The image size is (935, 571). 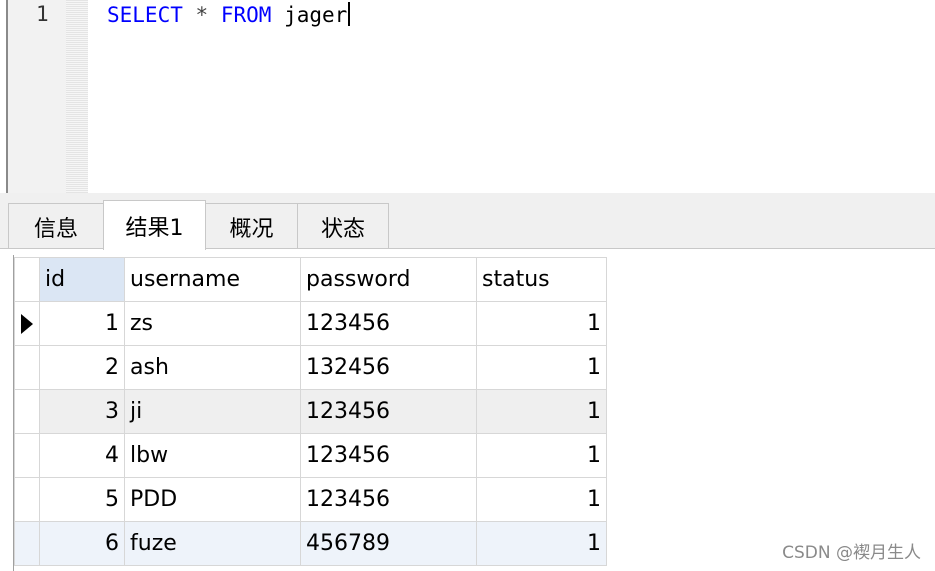 What do you see at coordinates (212, 279) in the screenshot?
I see `column-header-username: username` at bounding box center [212, 279].